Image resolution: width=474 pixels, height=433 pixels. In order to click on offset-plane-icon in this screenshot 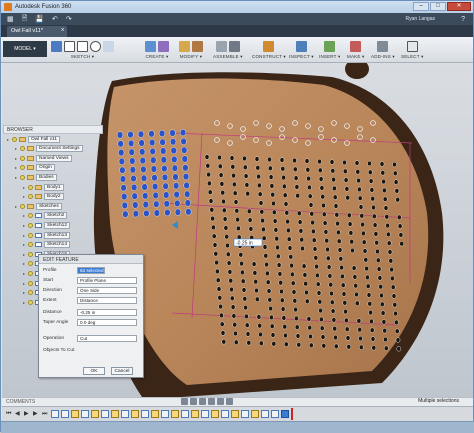, I will do `click(269, 46)`.